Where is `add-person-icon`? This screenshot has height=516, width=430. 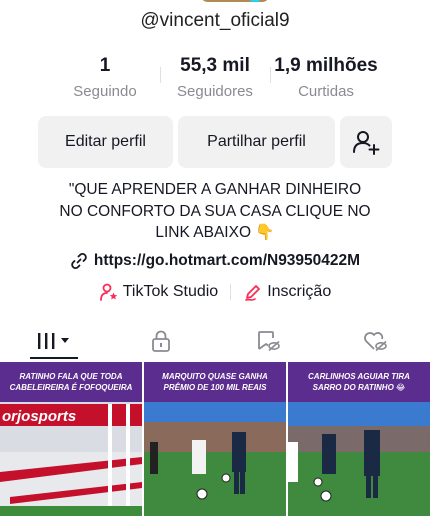 add-person-icon is located at coordinates (366, 143).